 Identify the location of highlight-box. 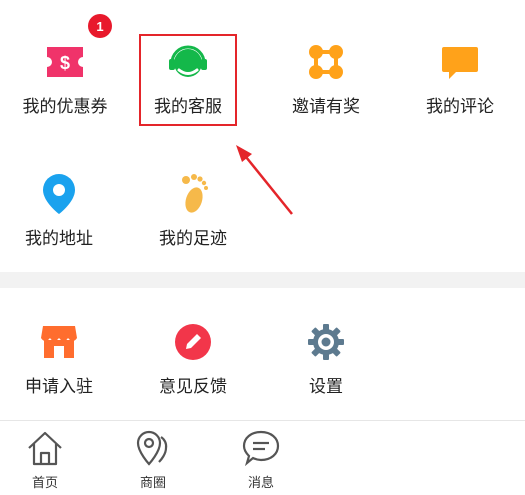
(188, 80).